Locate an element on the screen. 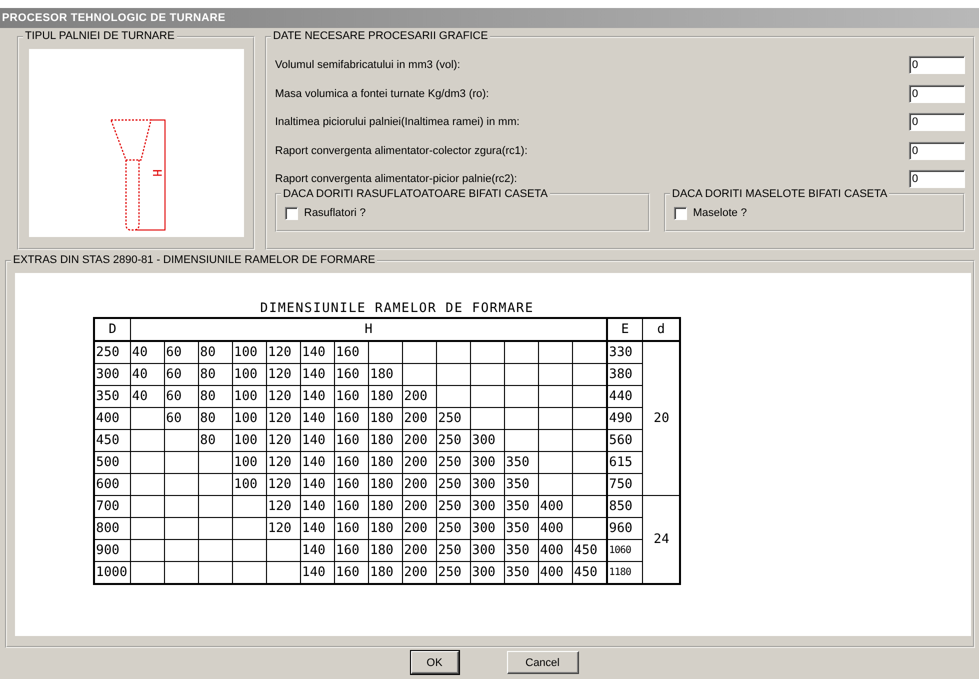  field-label: Raport convergenta alimentator-picior palnie(rc2): is located at coordinates (396, 179).